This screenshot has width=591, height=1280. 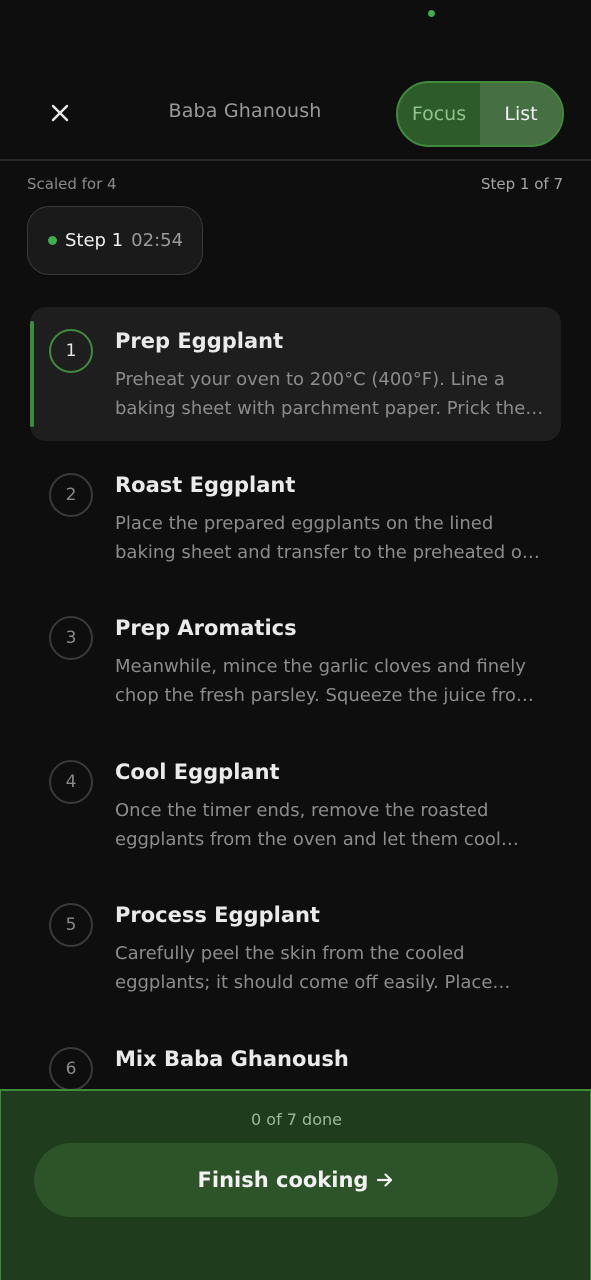 I want to click on step-number-badge: 3, so click(x=71, y=638).